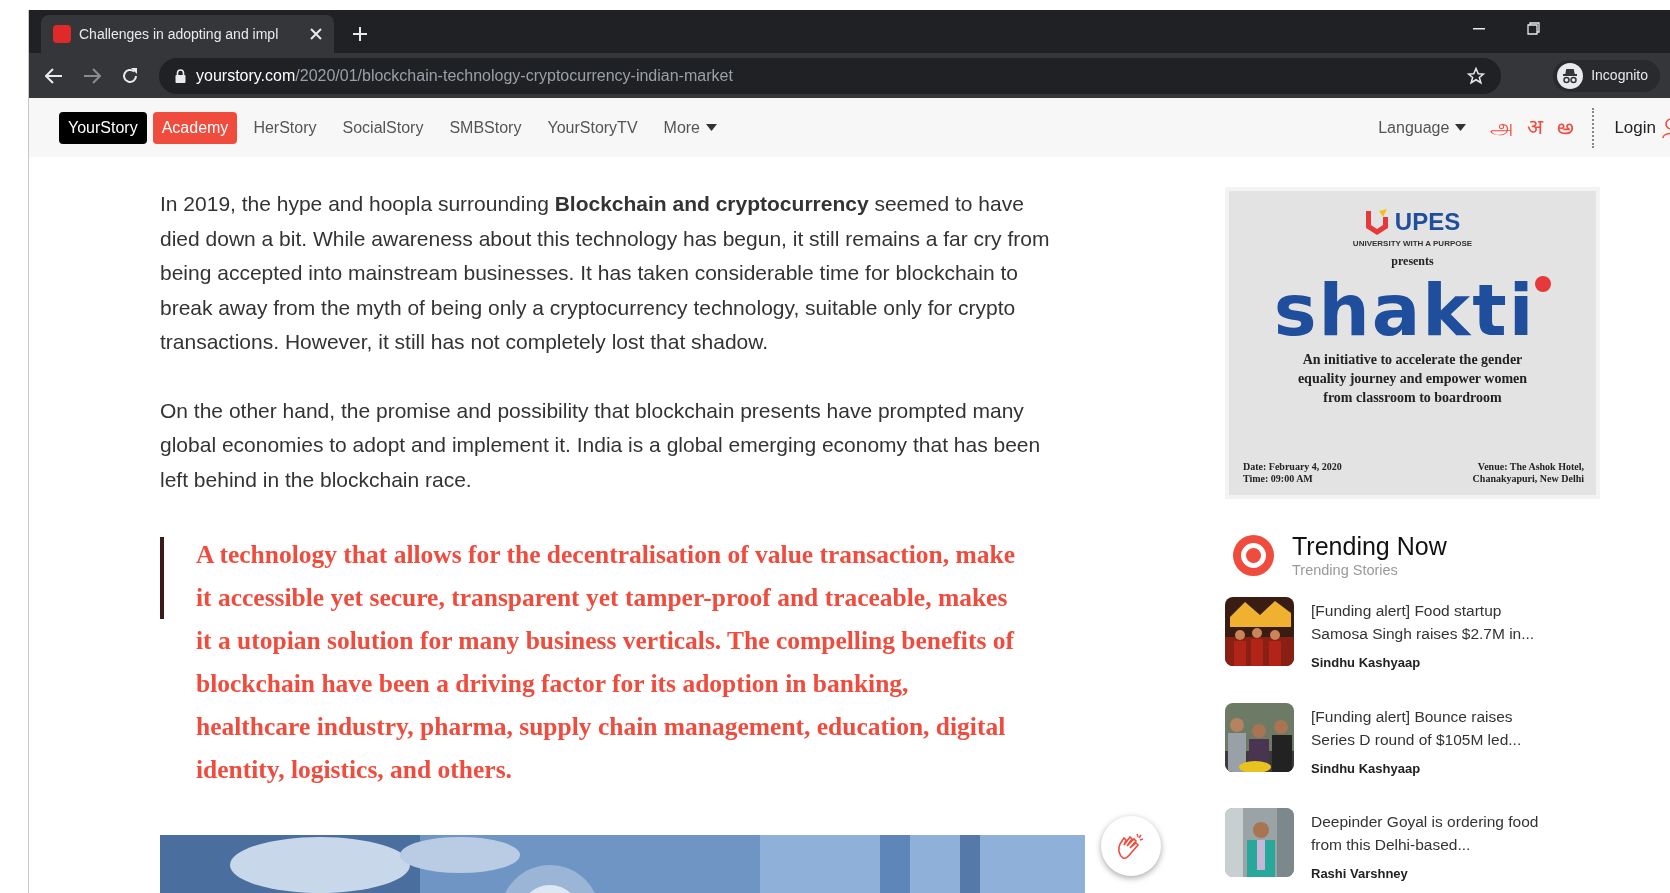 This screenshot has height=893, width=1670. Describe the element at coordinates (1376, 222) in the screenshot. I see `upes-logo-icon` at that location.